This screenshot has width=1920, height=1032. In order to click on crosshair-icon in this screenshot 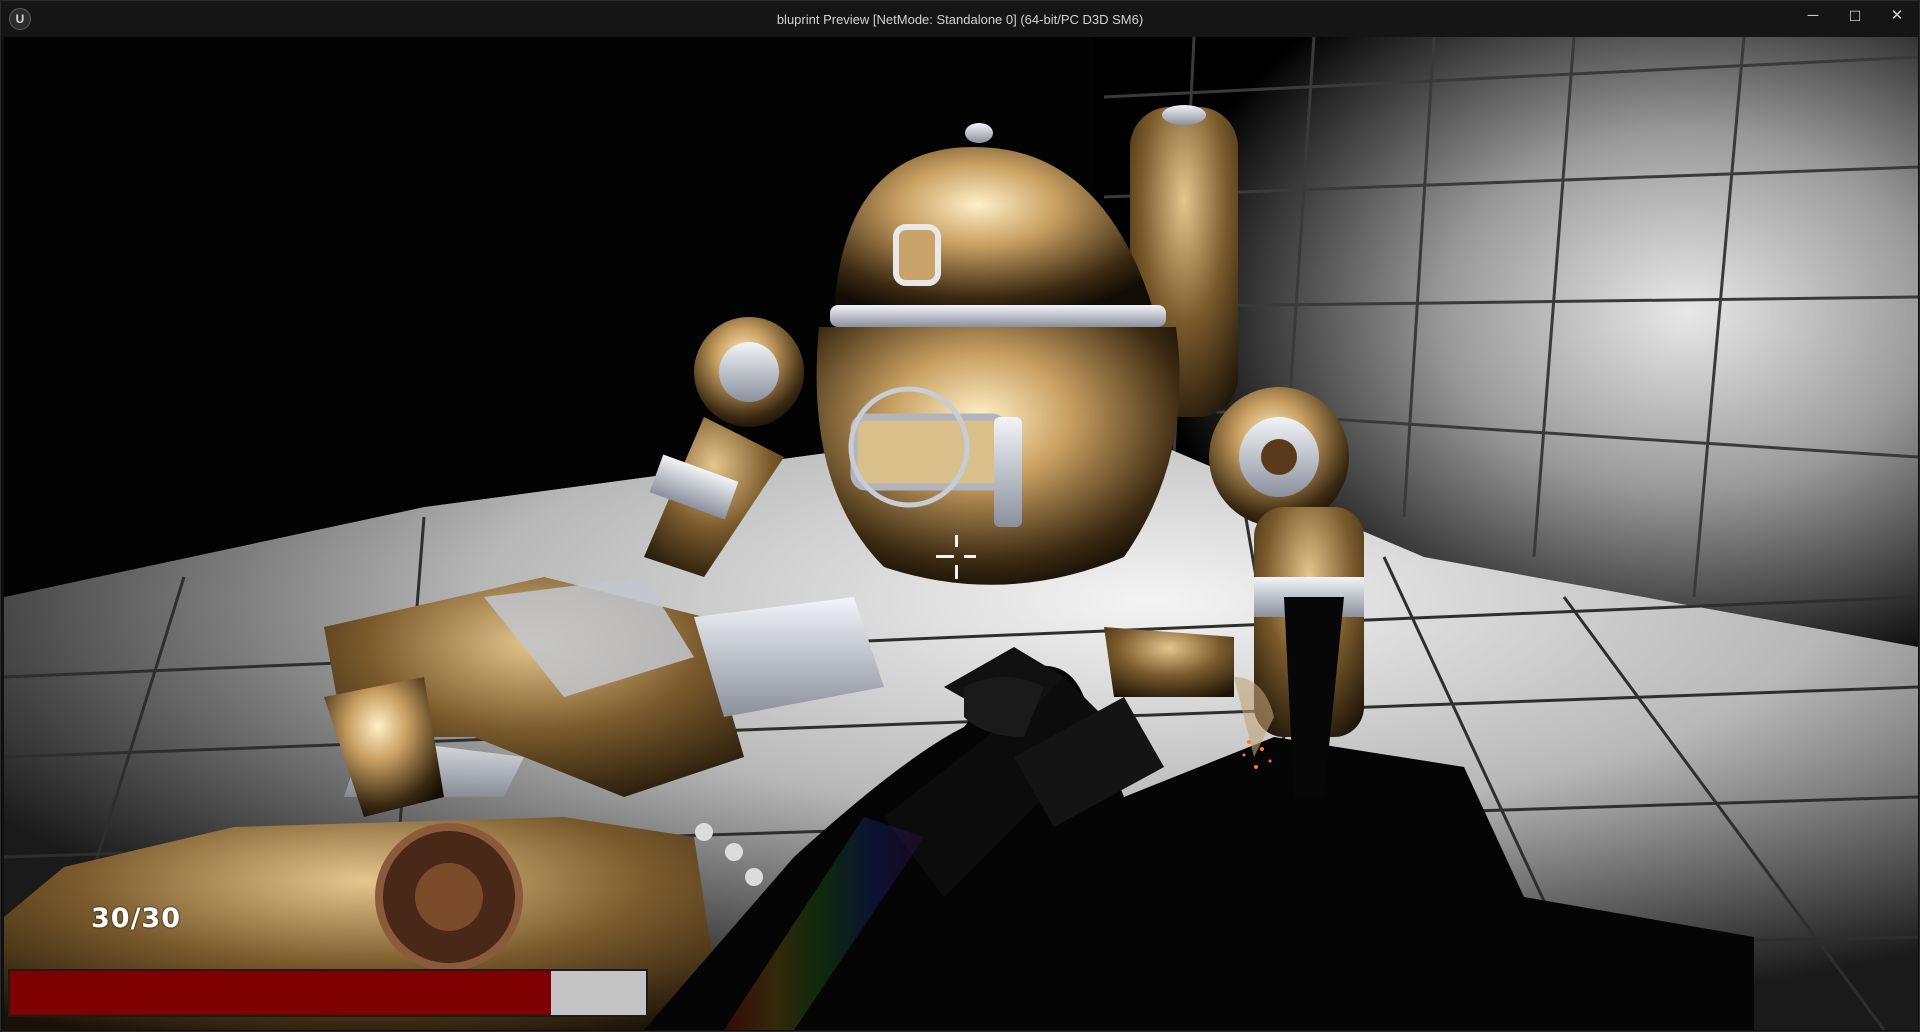, I will do `click(958, 557)`.